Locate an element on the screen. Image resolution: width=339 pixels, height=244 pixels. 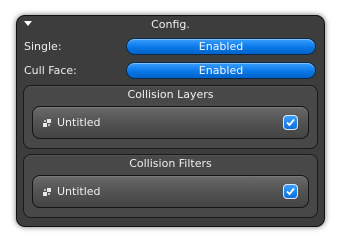
collision-filter-checkbox is located at coordinates (290, 191).